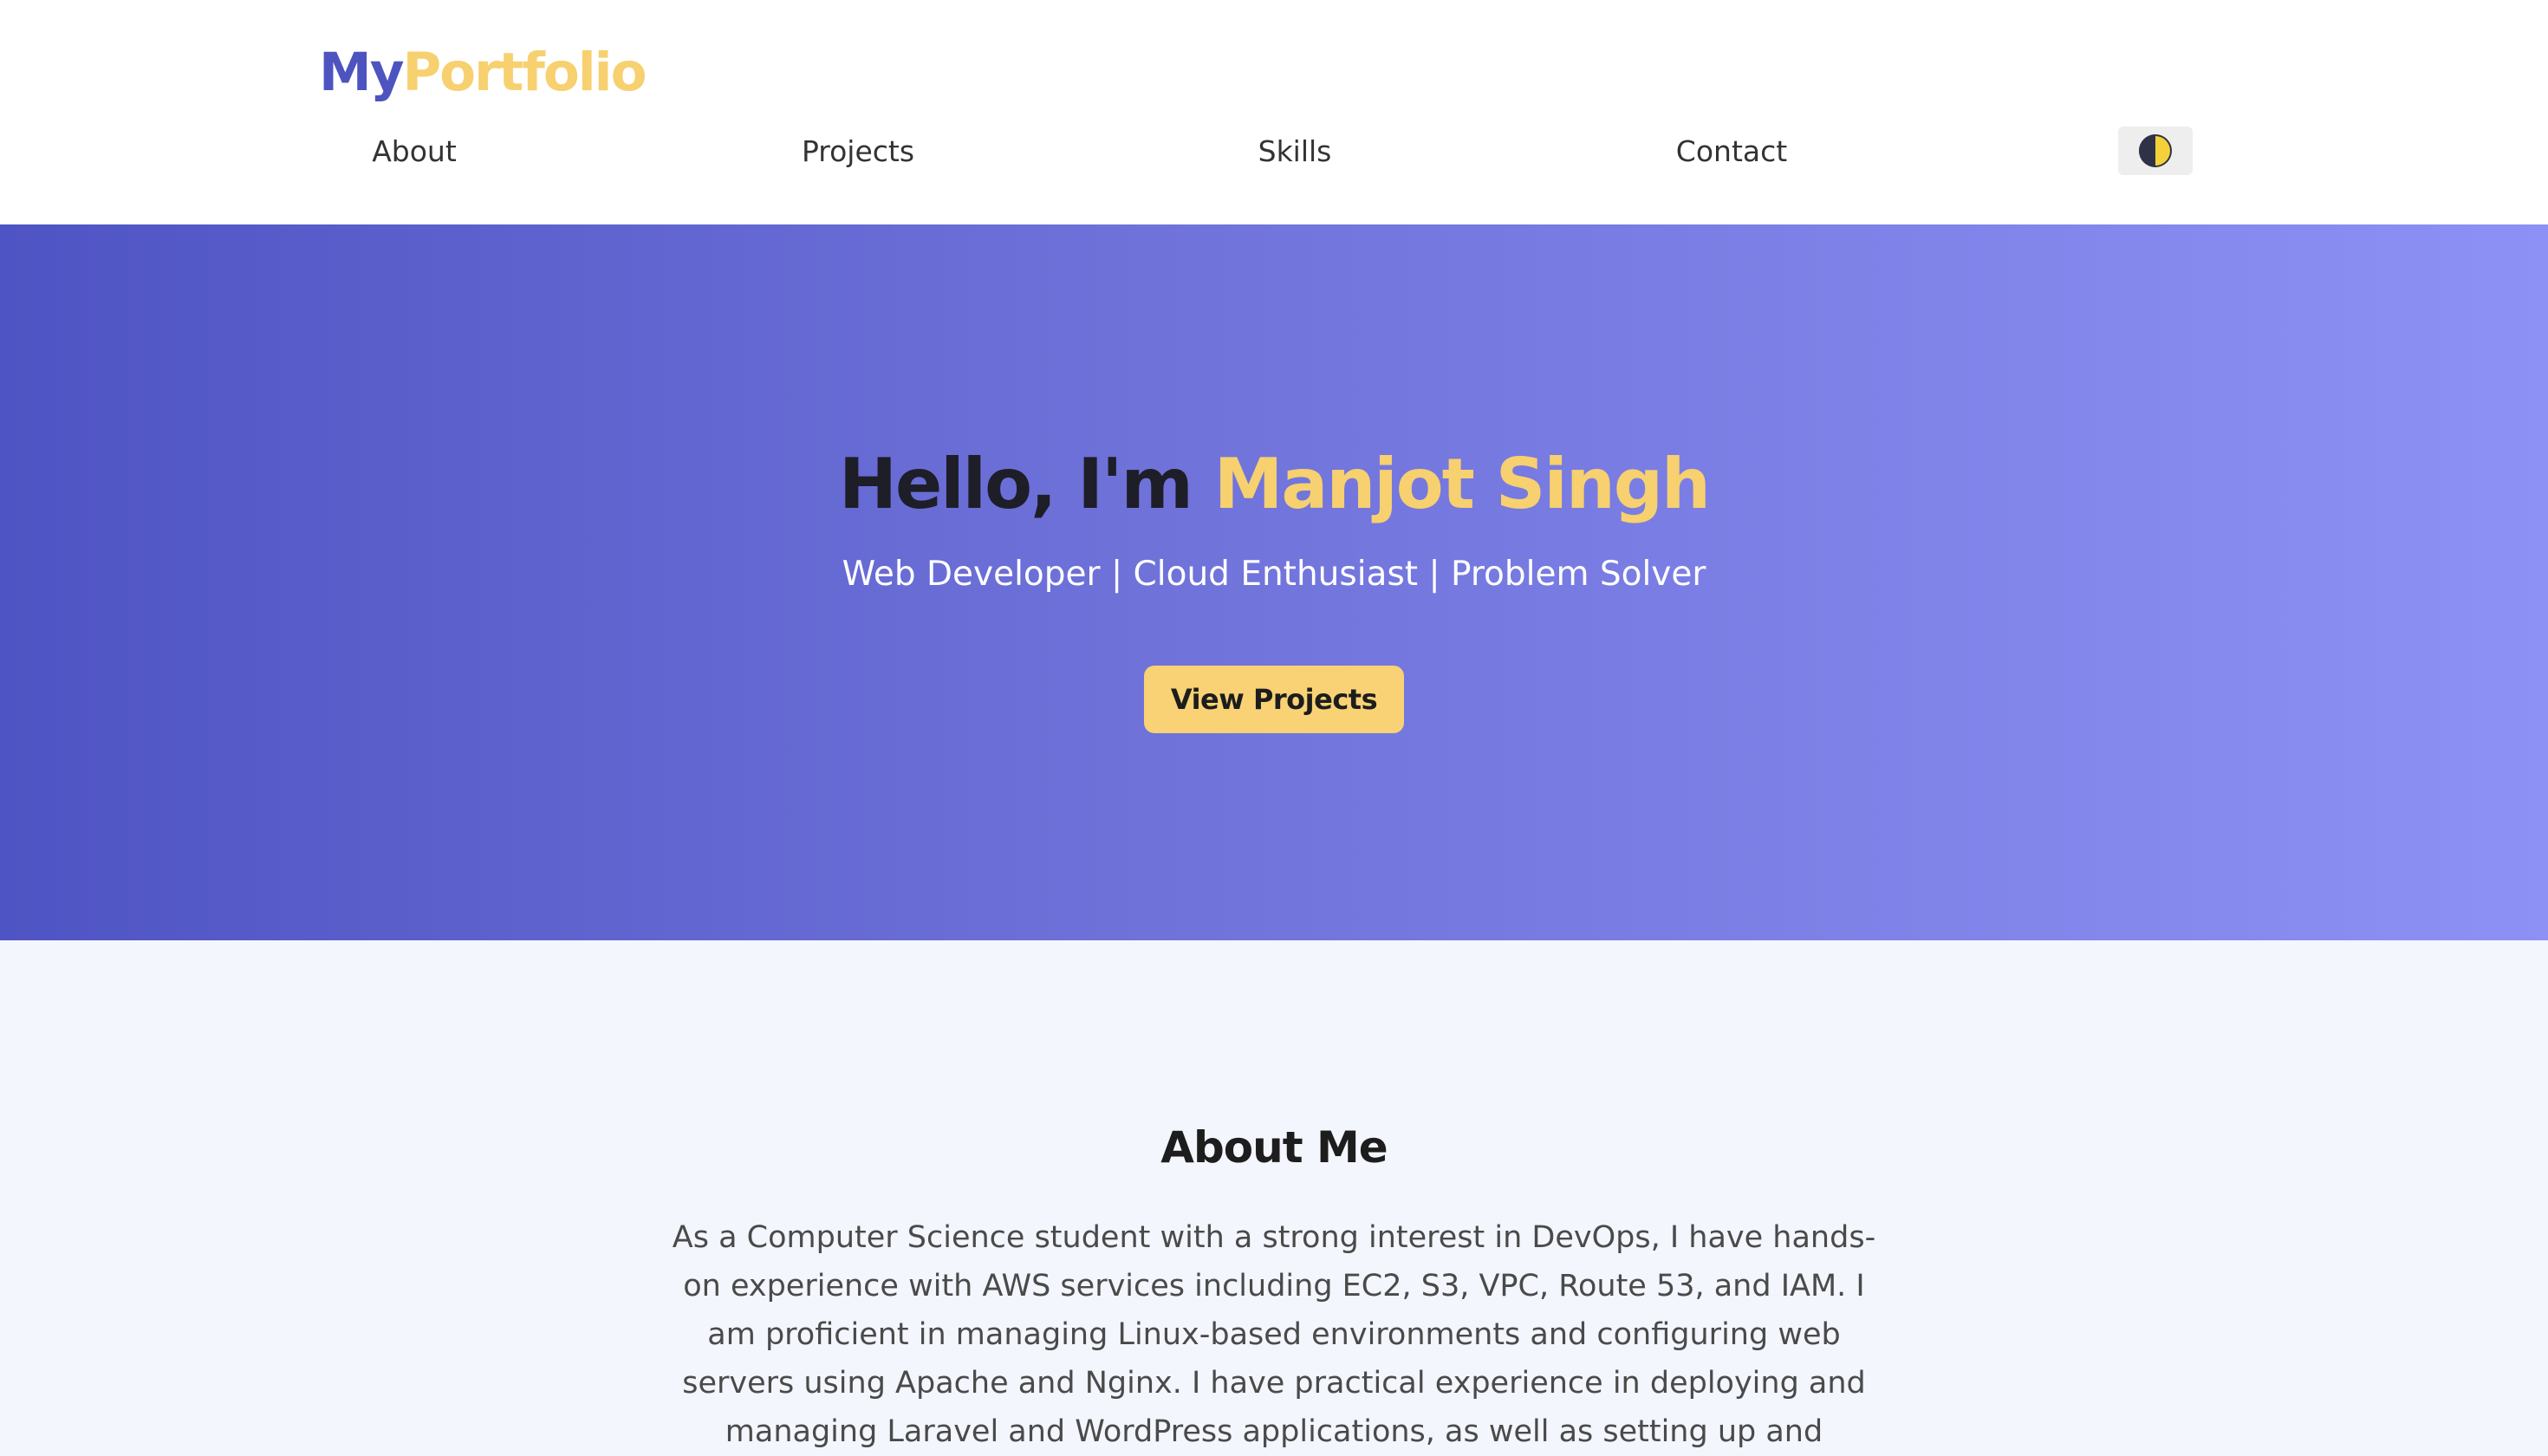 The image size is (2548, 1456). I want to click on nav-link-contact: Contact, so click(1731, 151).